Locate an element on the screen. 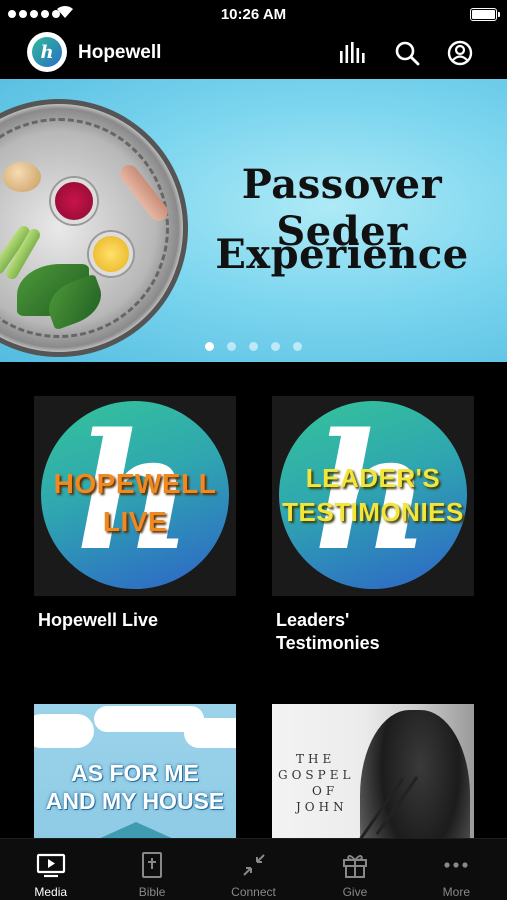  tab-give: Give is located at coordinates (354, 869).